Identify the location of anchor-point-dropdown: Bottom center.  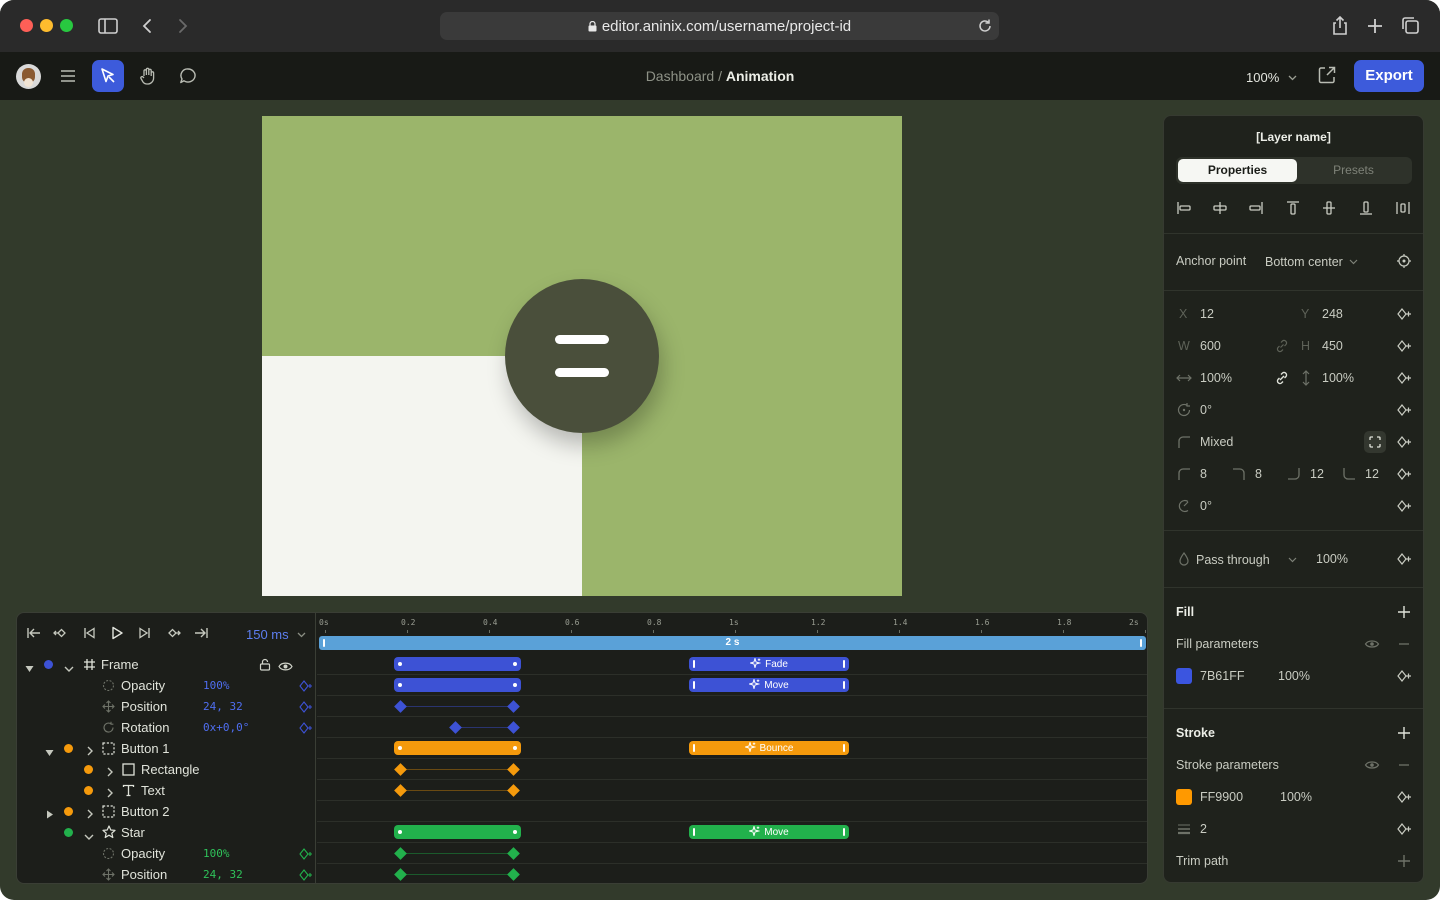
(1311, 261).